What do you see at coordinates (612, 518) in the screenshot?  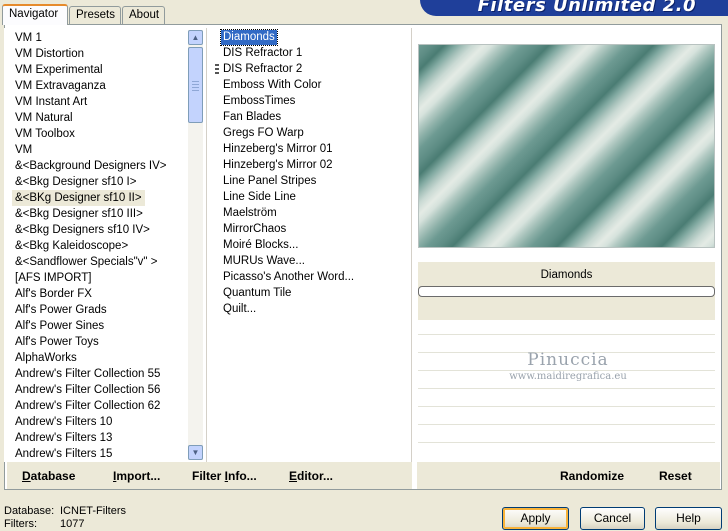 I see `cancel-button: Cancel` at bounding box center [612, 518].